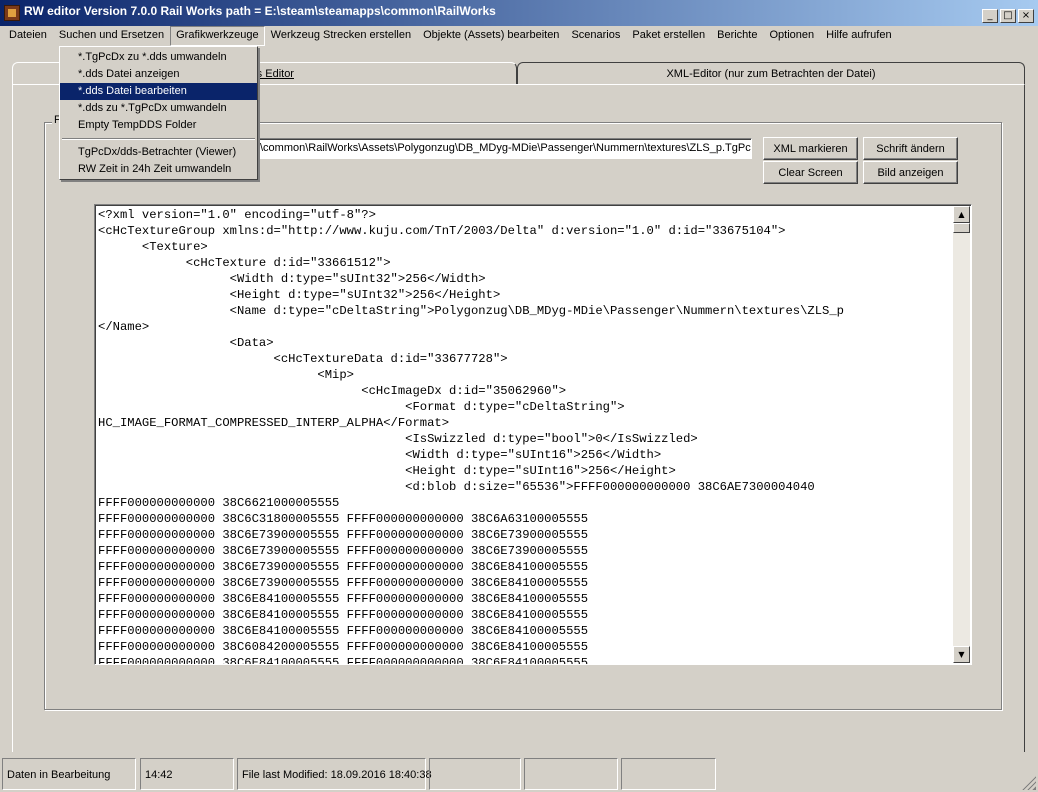 This screenshot has width=1038, height=792. I want to click on xml-line: <?xml version="1.0" encoding="utf-8"?>, so click(237, 215).